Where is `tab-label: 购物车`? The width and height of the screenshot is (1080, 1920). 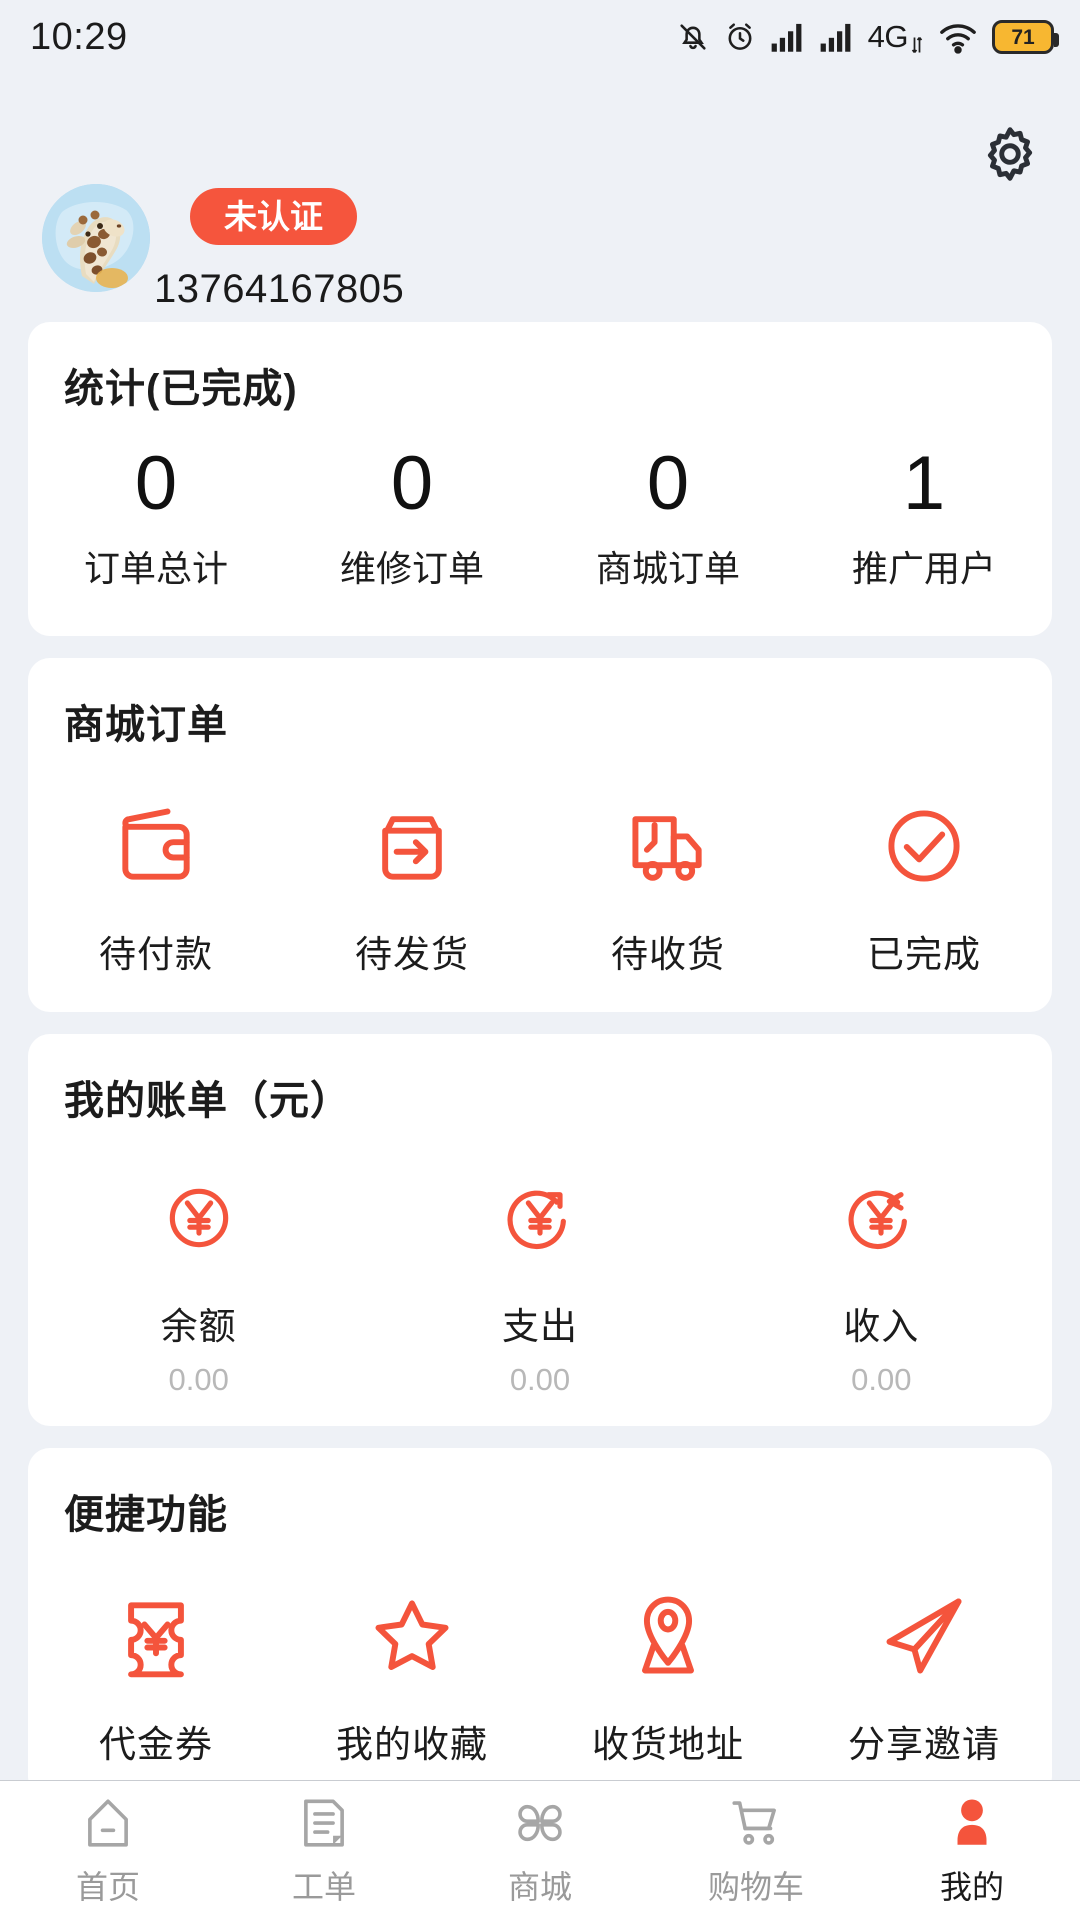 tab-label: 购物车 is located at coordinates (755, 1886).